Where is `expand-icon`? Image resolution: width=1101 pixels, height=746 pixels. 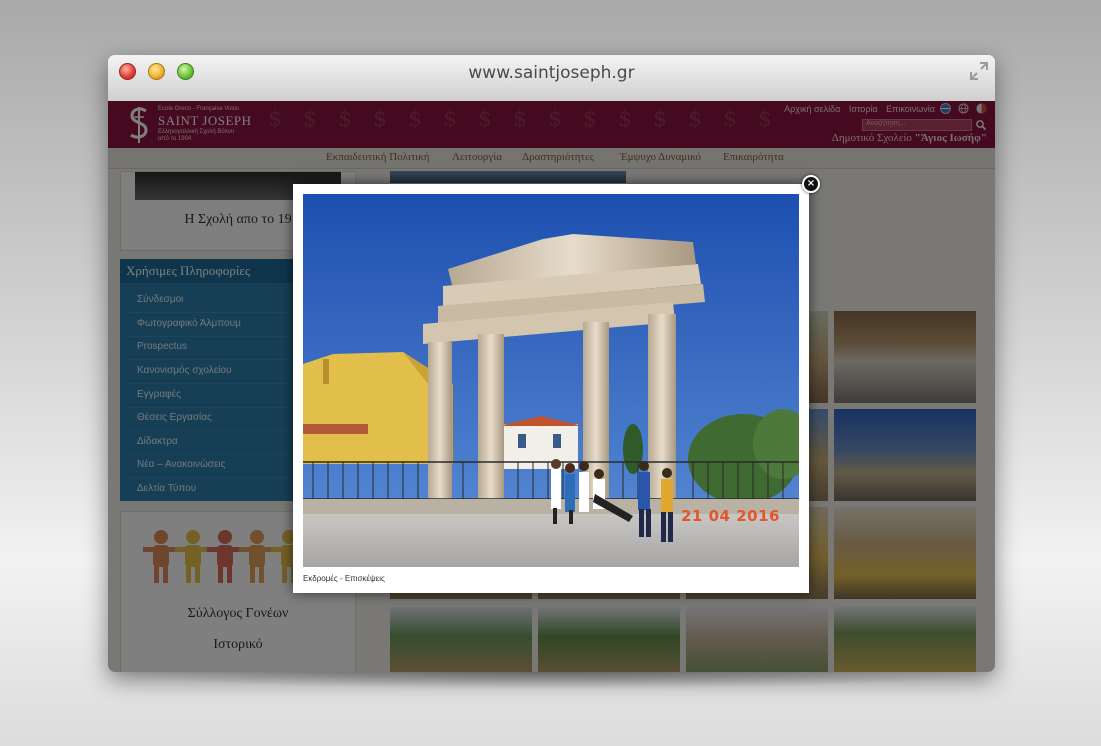
expand-icon is located at coordinates (979, 71).